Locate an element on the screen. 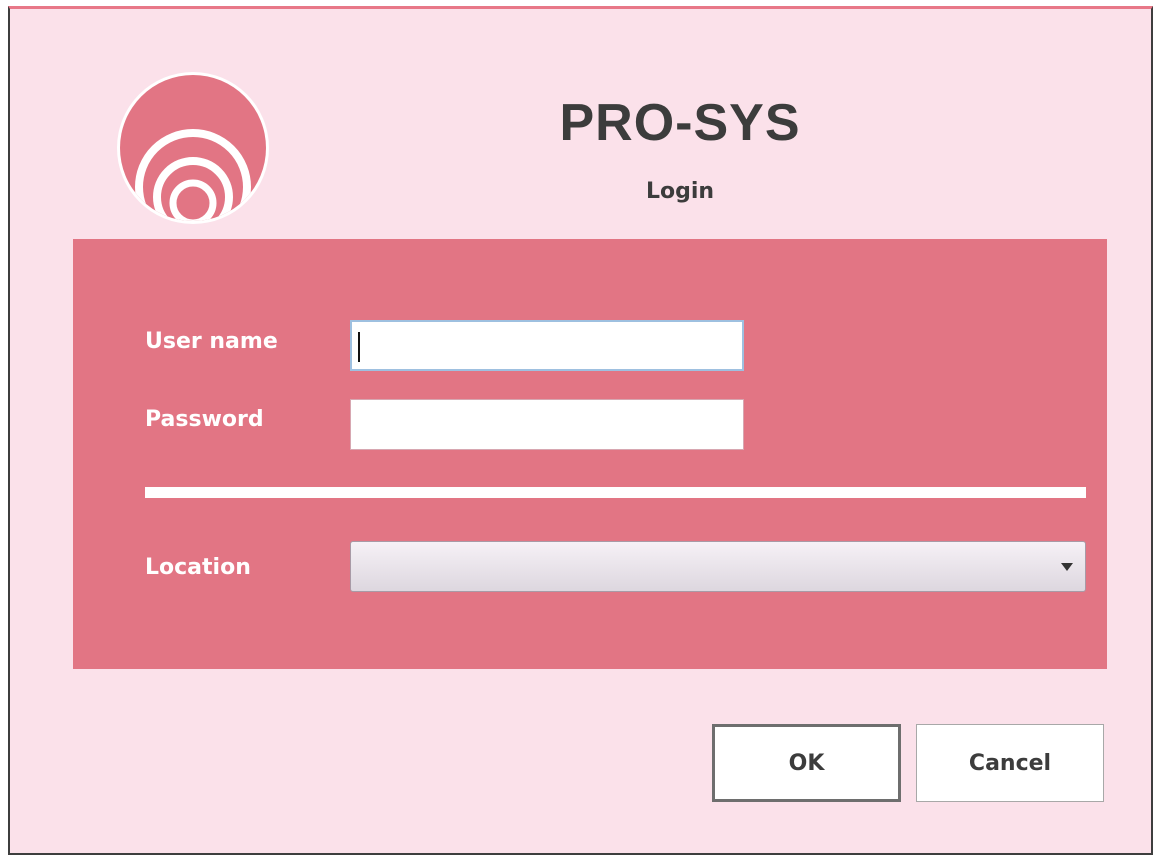 The image size is (1163, 861). password-input is located at coordinates (547, 424).